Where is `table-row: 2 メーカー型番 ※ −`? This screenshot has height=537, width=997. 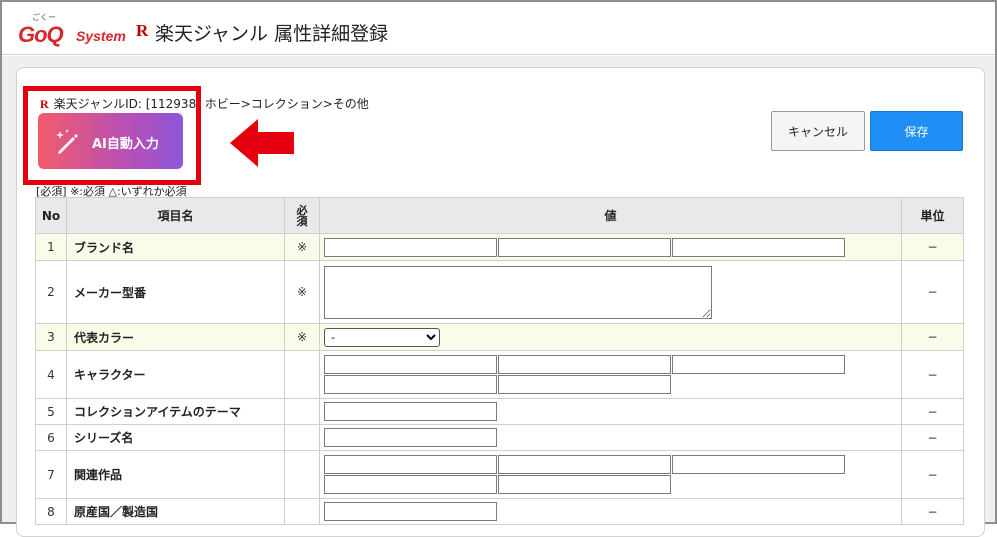 table-row: 2 メーカー型番 ※ − is located at coordinates (499, 292).